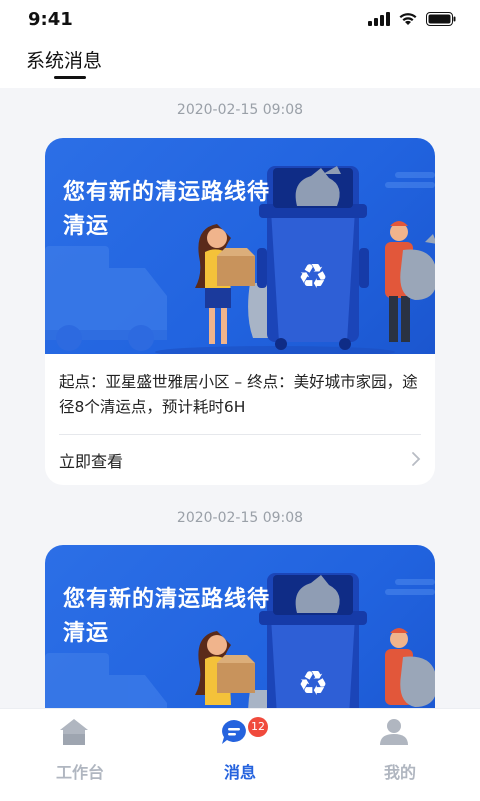 The width and height of the screenshot is (480, 801). What do you see at coordinates (70, 77) in the screenshot?
I see `active-tab-indicator` at bounding box center [70, 77].